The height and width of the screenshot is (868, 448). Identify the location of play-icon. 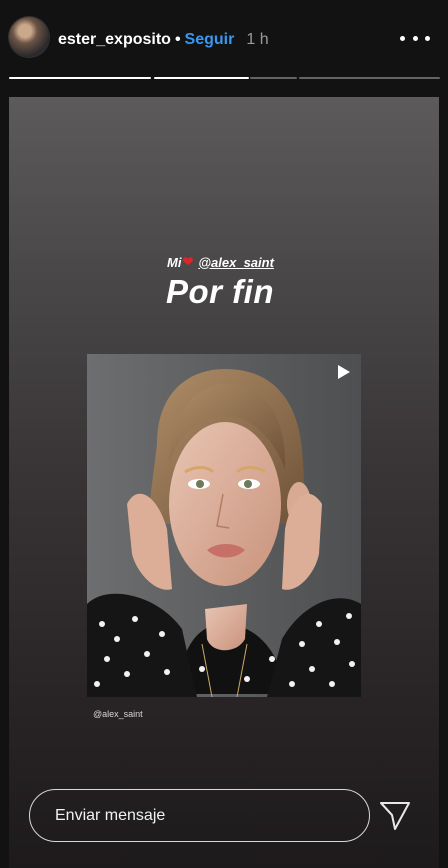
(343, 372).